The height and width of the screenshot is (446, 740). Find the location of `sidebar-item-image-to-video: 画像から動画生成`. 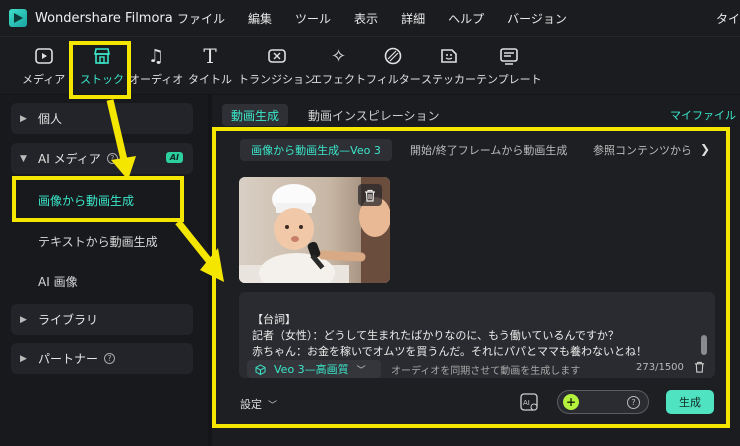

sidebar-item-image-to-video: 画像から動画生成 is located at coordinates (86, 200).